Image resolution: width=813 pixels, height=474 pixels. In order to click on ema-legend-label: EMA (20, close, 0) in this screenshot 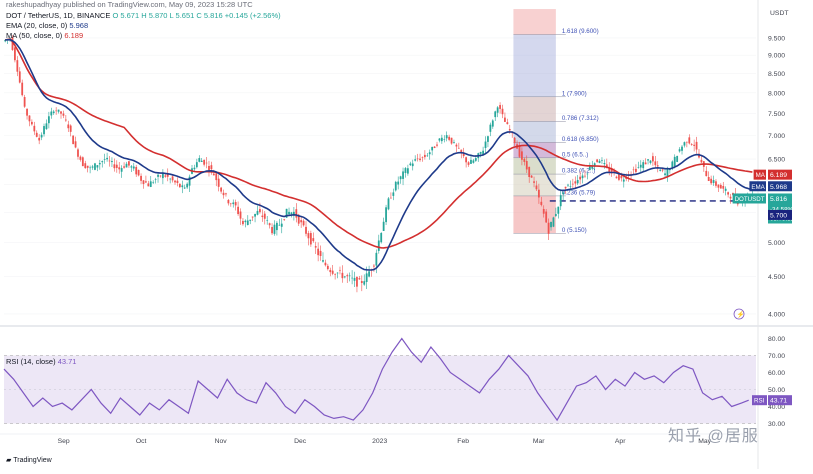, I will do `click(36, 25)`.